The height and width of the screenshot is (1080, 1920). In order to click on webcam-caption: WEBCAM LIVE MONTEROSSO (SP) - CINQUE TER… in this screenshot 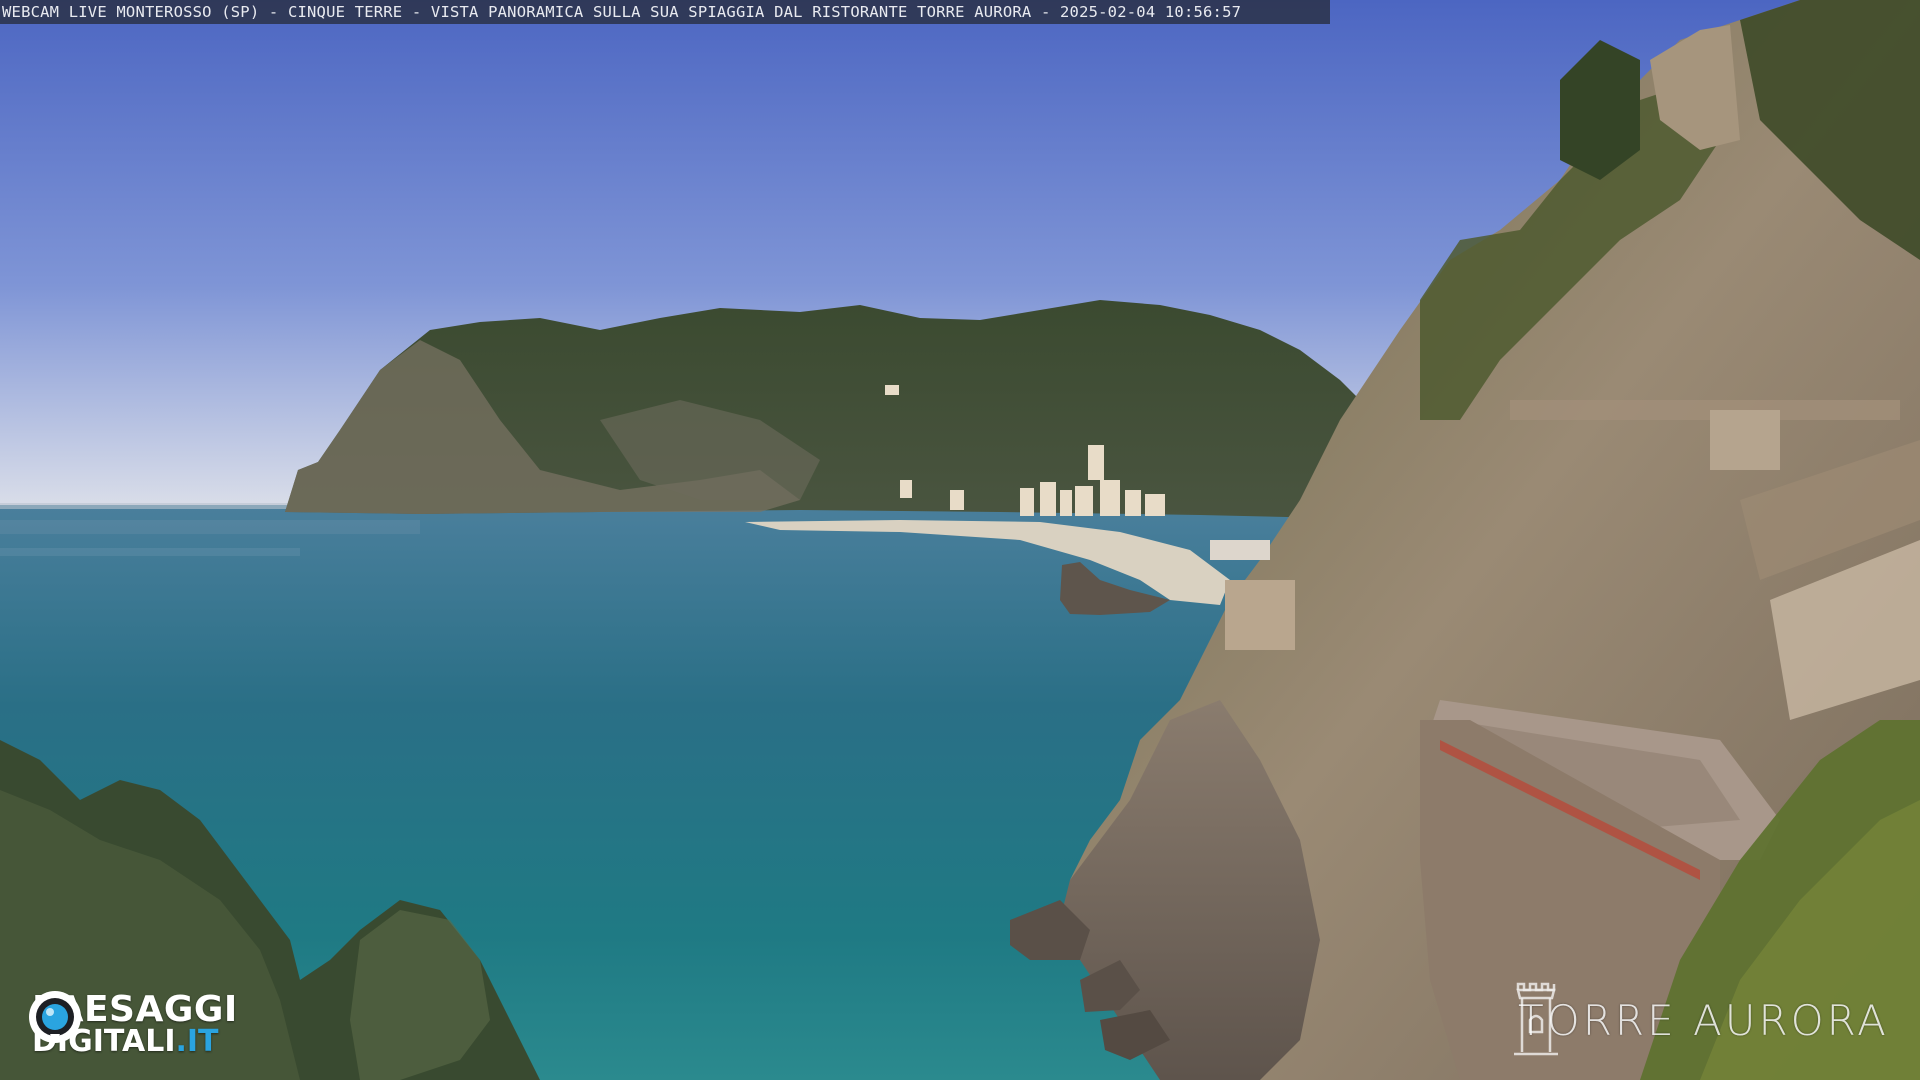, I will do `click(665, 12)`.